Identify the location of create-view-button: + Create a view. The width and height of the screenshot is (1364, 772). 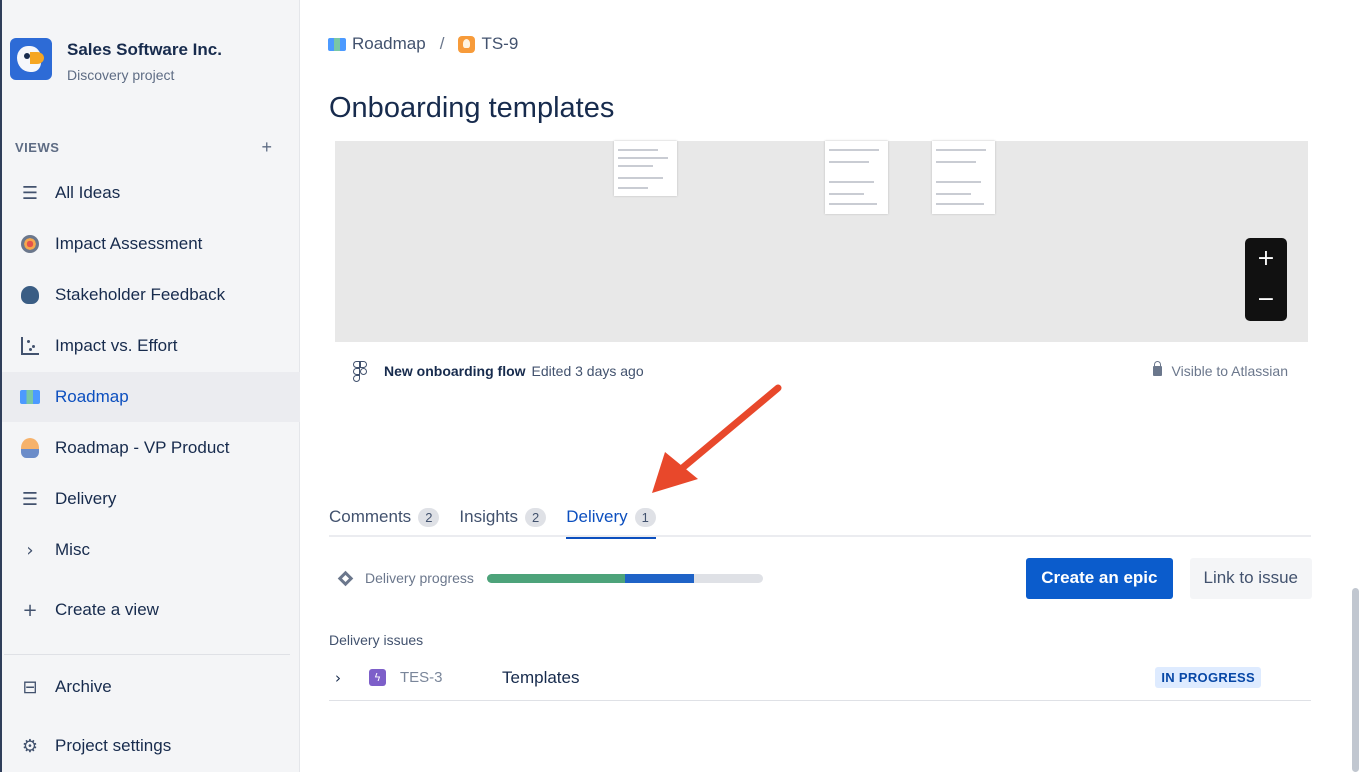
(151, 610).